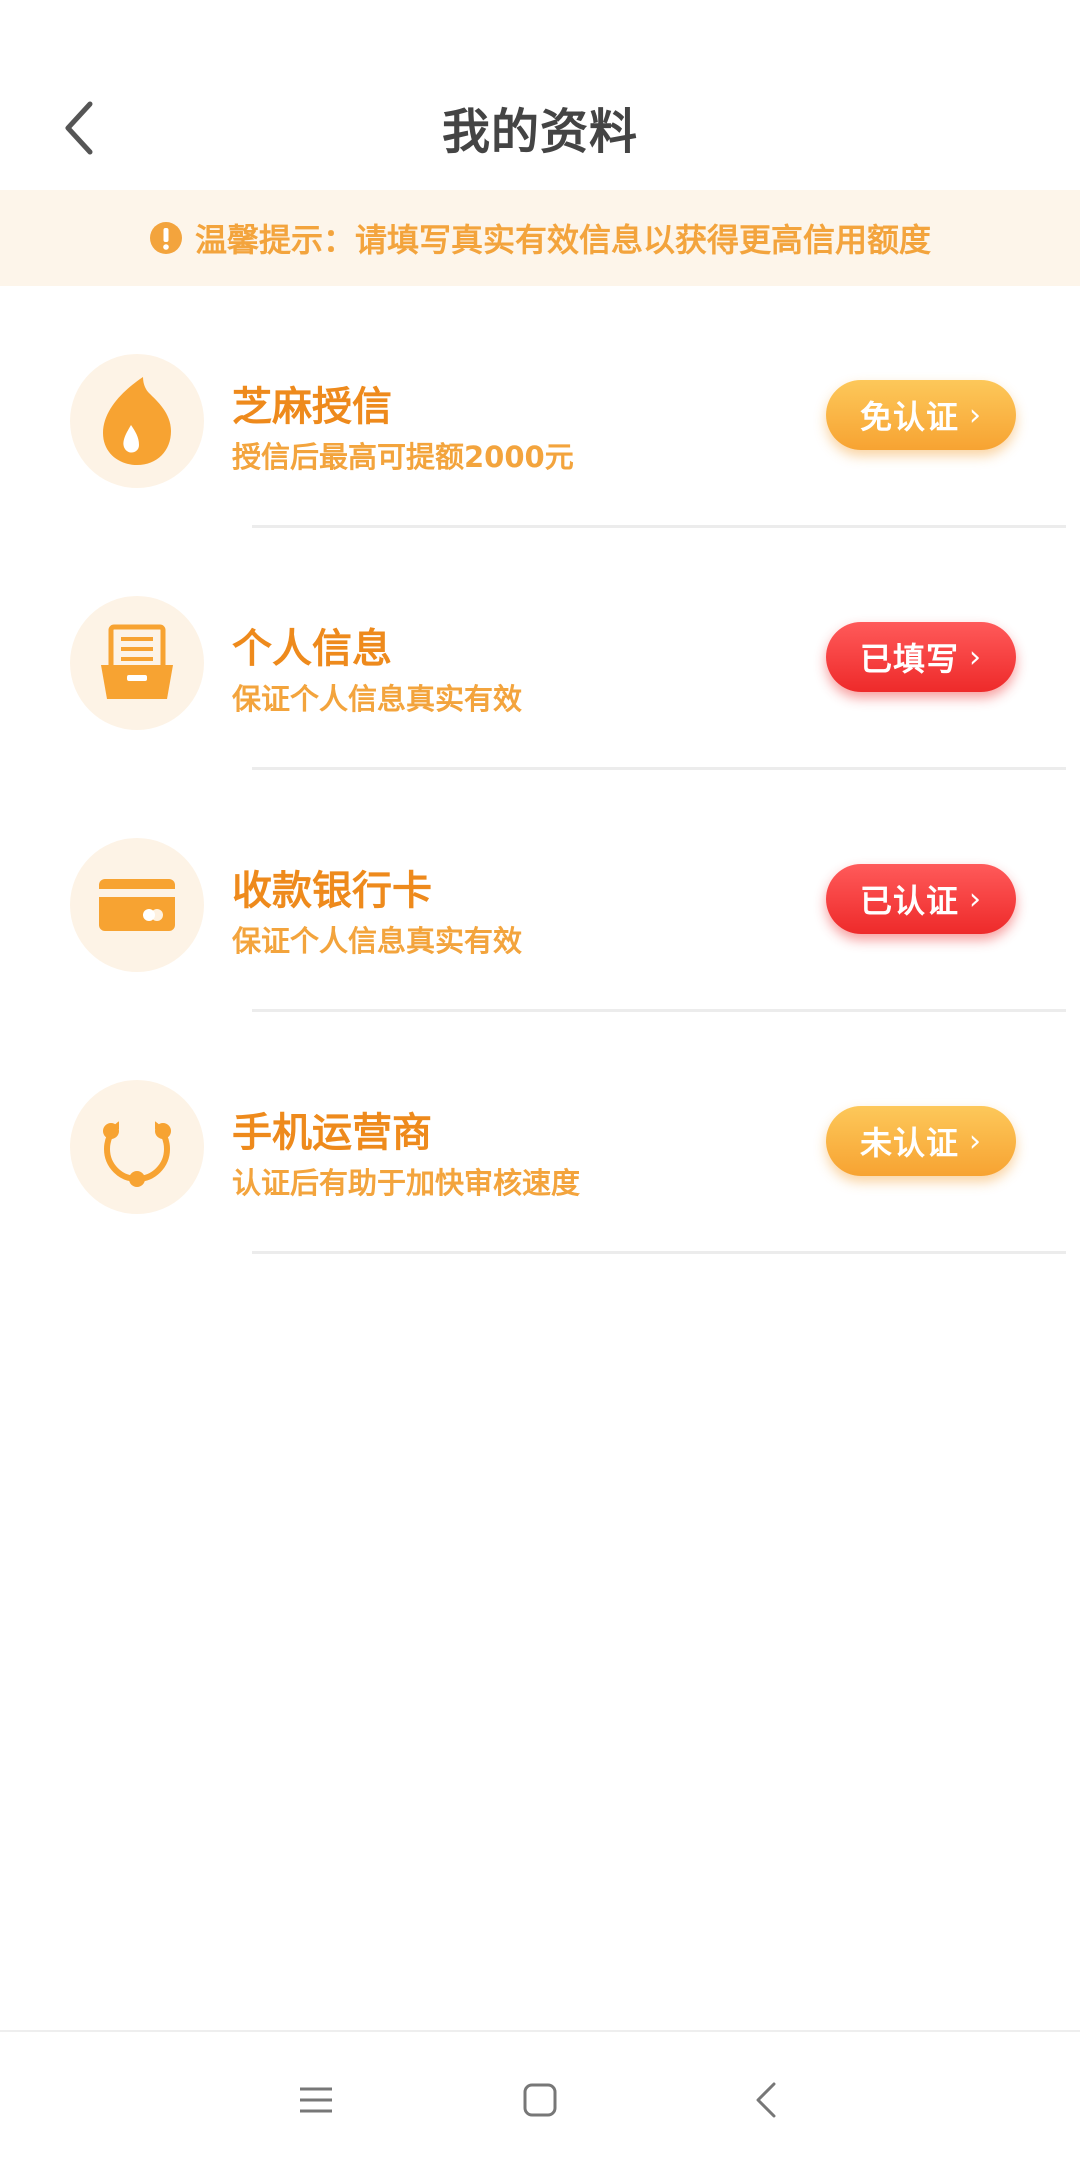  What do you see at coordinates (659, 1252) in the screenshot?
I see `divider` at bounding box center [659, 1252].